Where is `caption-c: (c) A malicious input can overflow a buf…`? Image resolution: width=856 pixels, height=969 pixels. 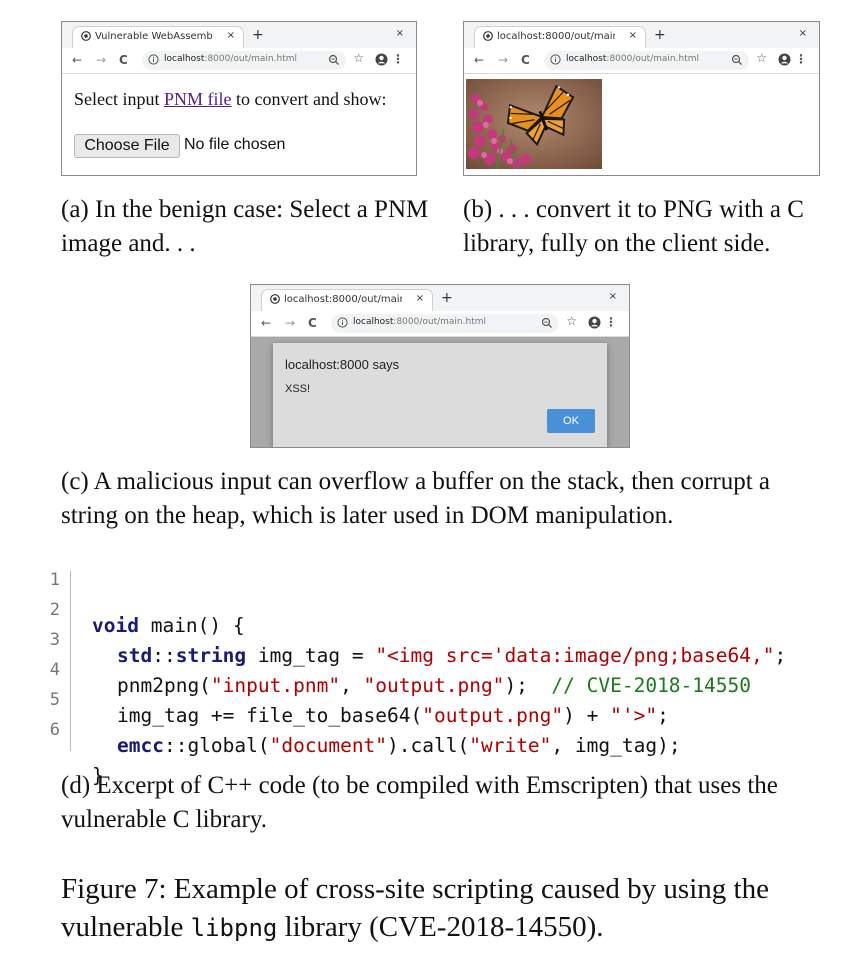
caption-c: (c) A malicious input can overflow a buf… is located at coordinates (416, 498).